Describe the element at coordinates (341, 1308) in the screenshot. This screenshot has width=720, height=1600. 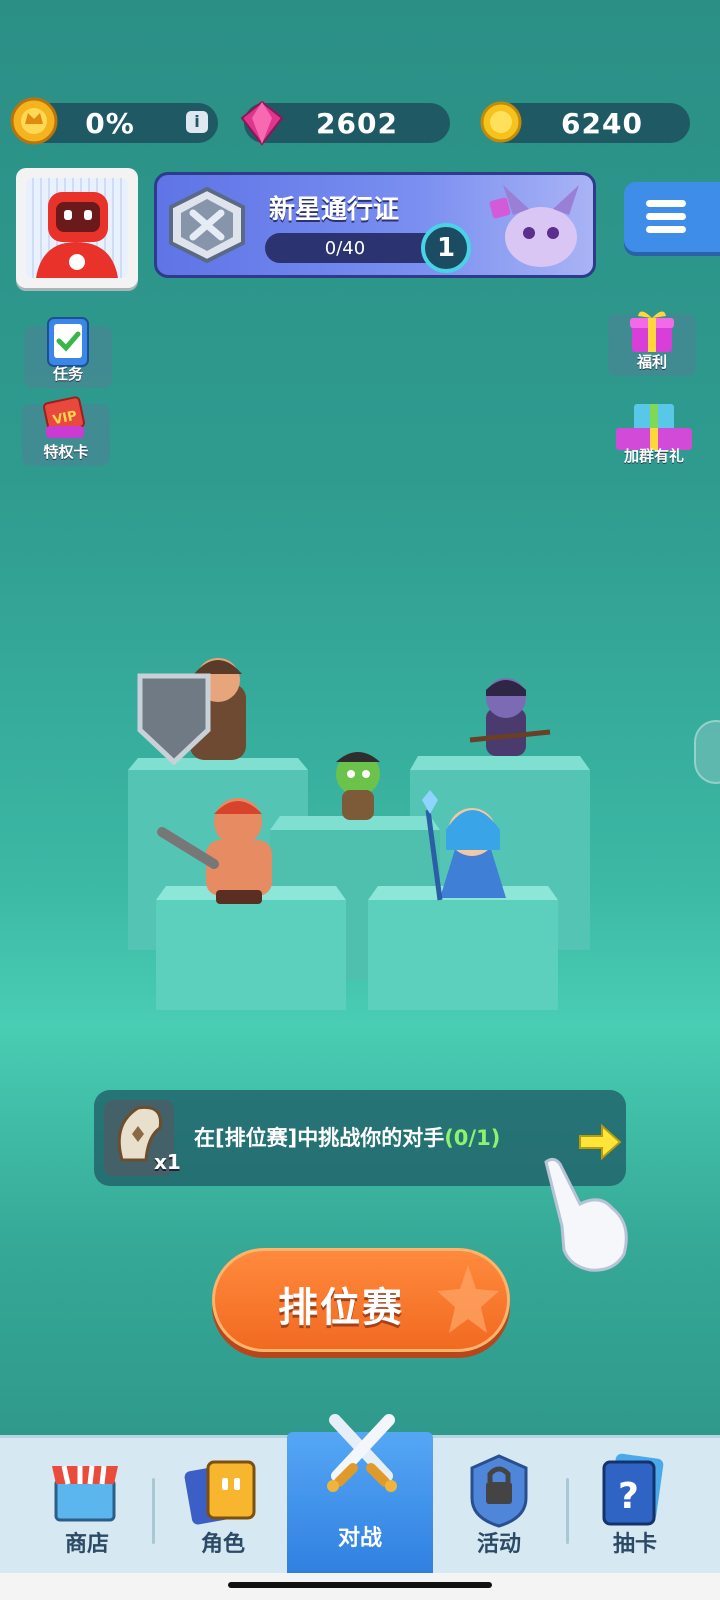
I see `ranked-match-label: 排位赛` at that location.